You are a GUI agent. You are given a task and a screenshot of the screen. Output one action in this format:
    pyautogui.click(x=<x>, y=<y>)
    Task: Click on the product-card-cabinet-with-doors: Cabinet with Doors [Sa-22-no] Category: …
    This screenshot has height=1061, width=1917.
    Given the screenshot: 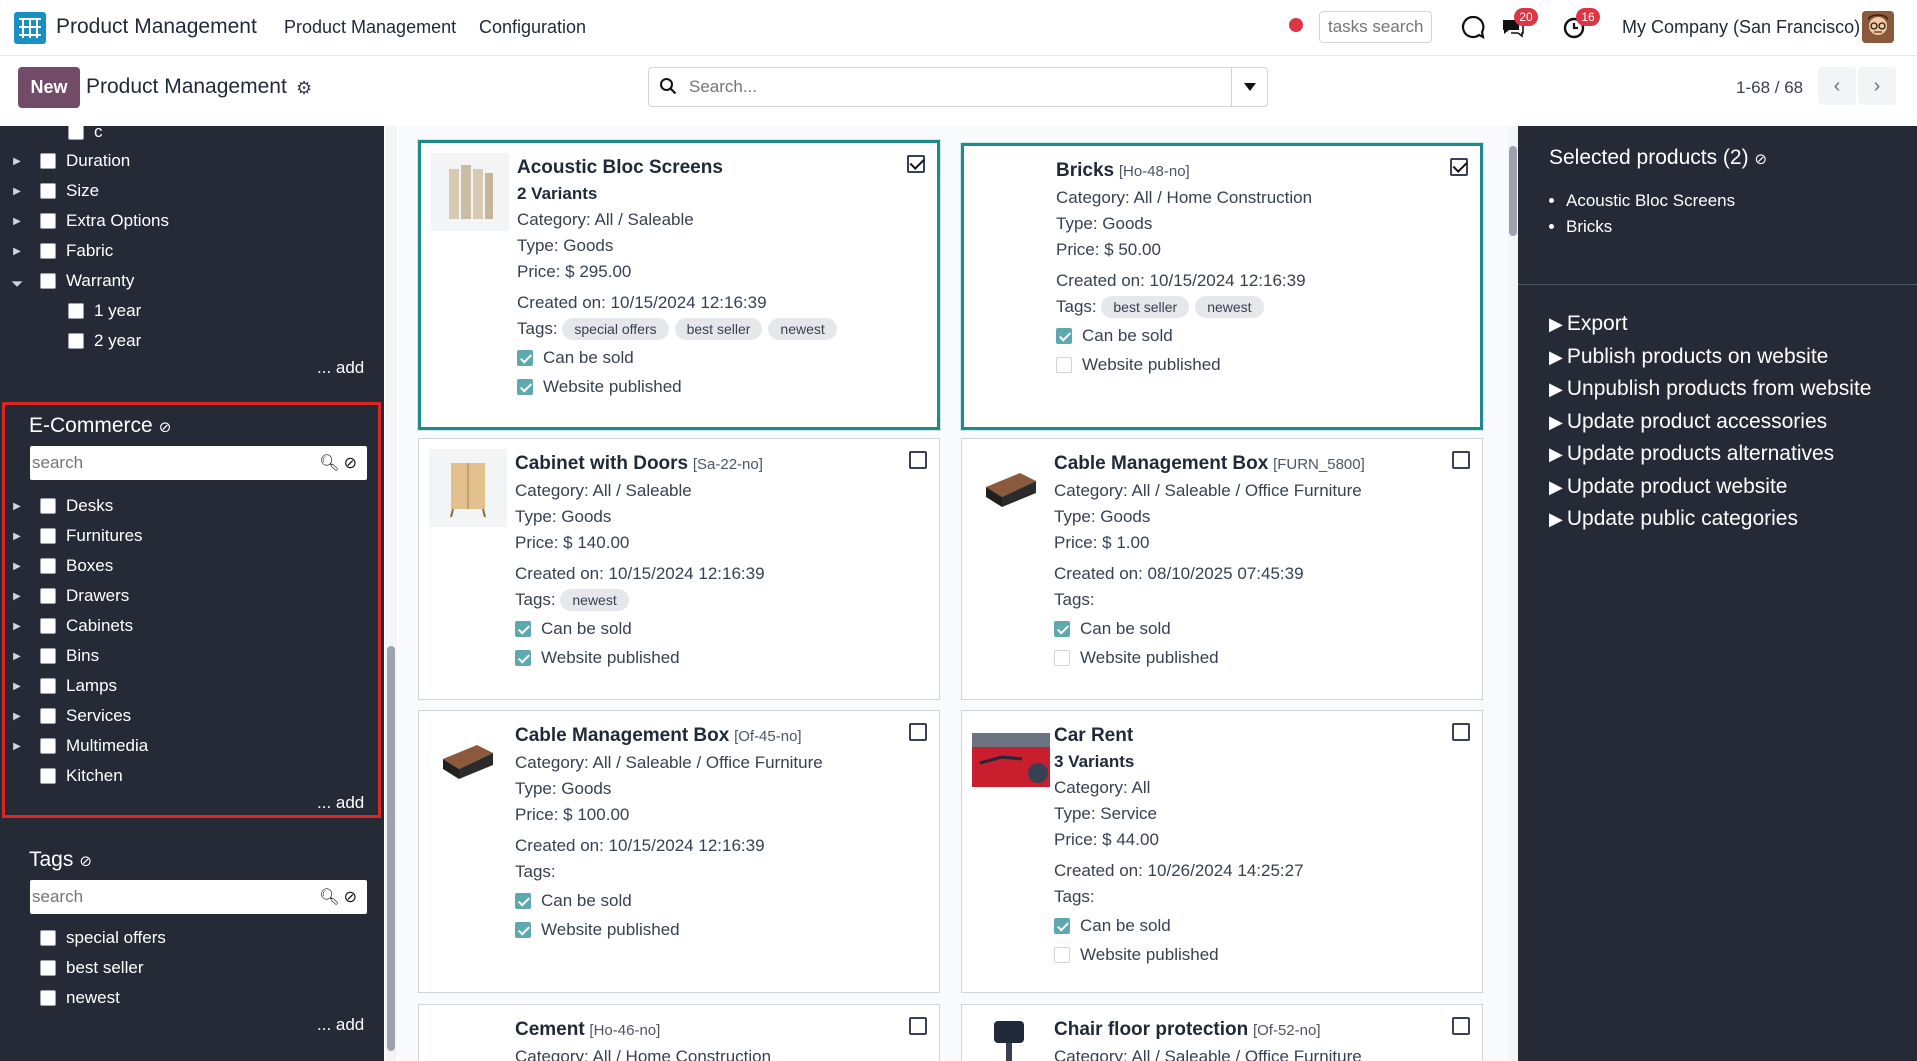 What is the action you would take?
    pyautogui.click(x=679, y=569)
    